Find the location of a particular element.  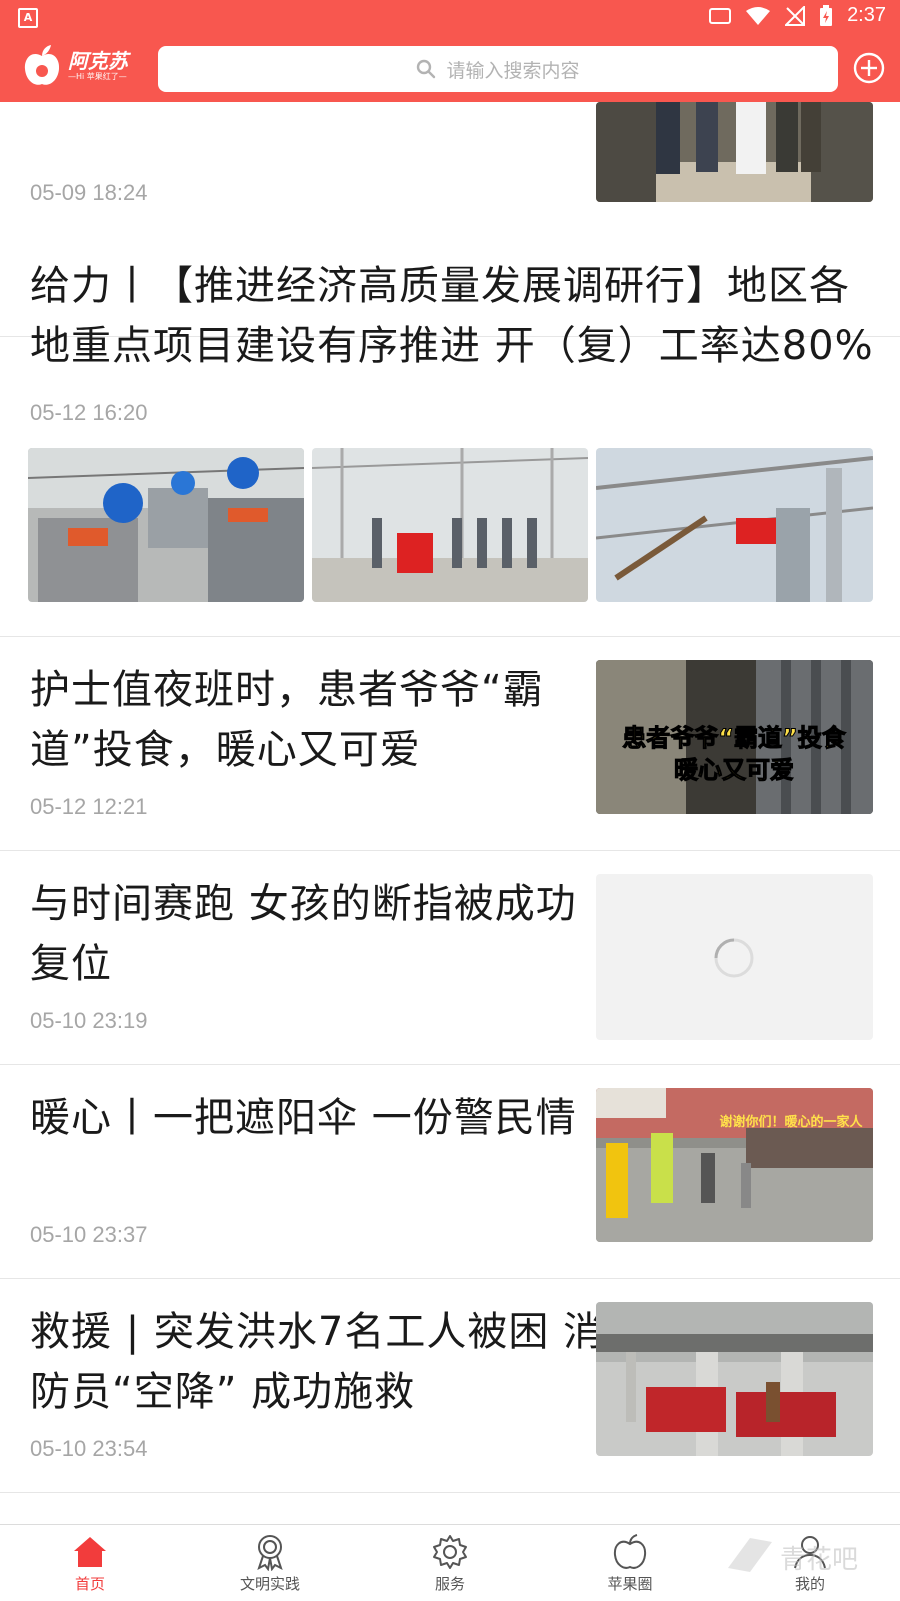

no-signal-icon is located at coordinates (795, 15).